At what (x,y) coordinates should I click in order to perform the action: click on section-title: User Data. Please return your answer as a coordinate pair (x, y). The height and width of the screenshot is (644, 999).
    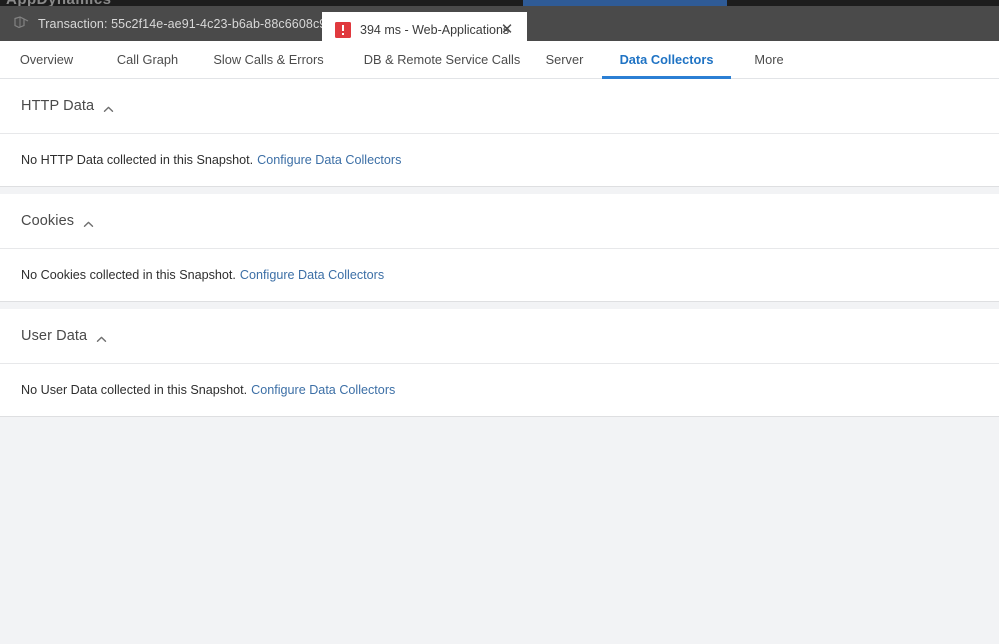
    Looking at the image, I should click on (54, 336).